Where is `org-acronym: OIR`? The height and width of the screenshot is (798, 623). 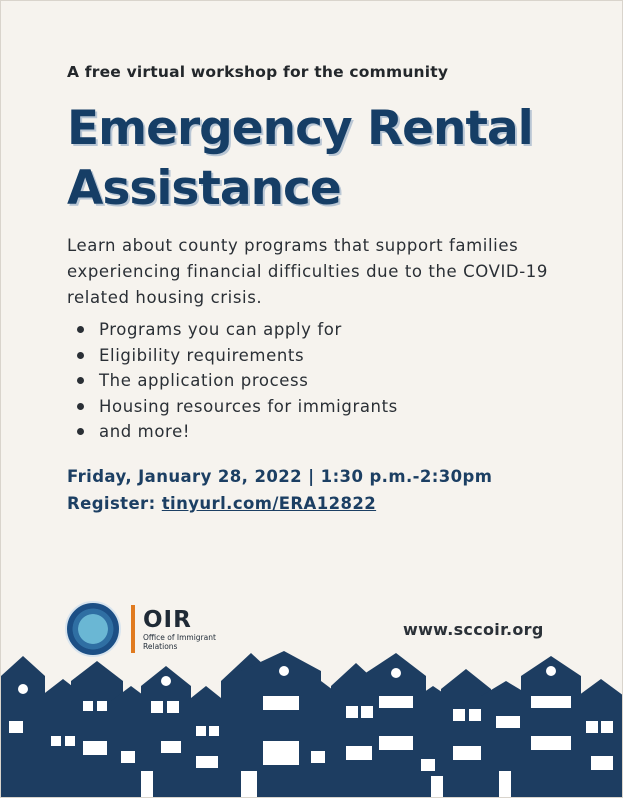 org-acronym: OIR is located at coordinates (167, 620).